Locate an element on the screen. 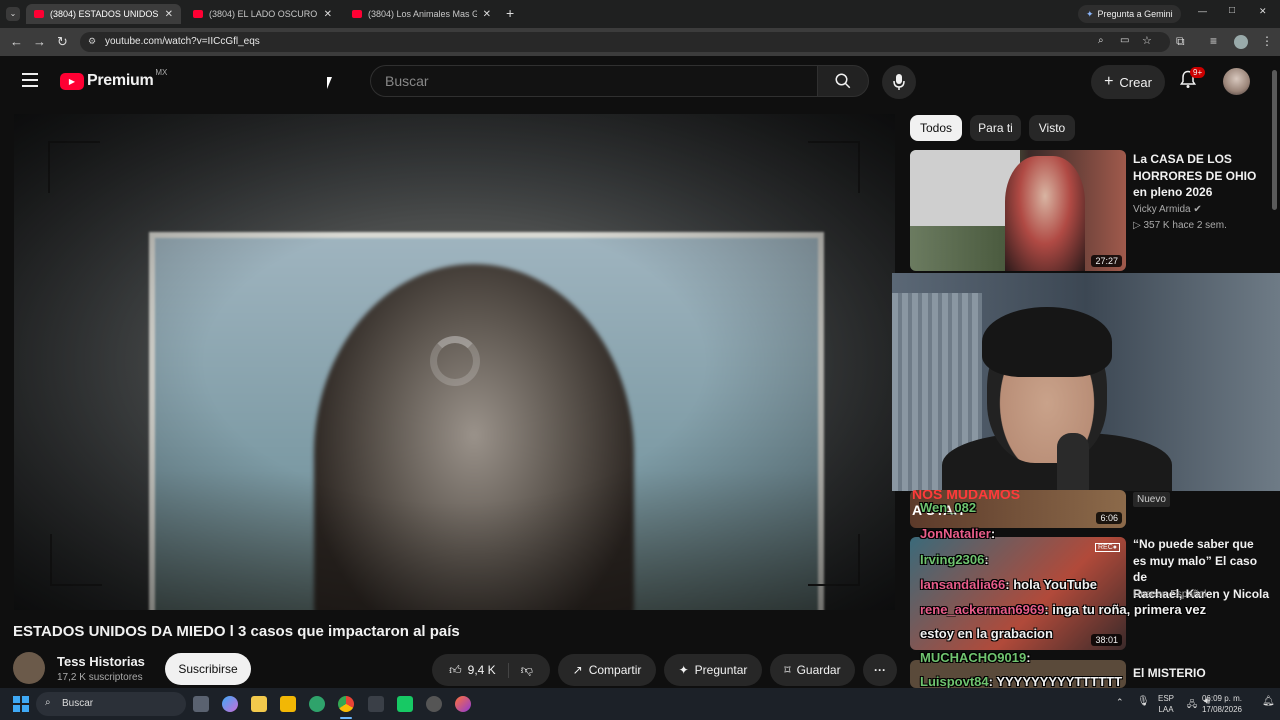  minimize-button: — is located at coordinates (1202, 11).